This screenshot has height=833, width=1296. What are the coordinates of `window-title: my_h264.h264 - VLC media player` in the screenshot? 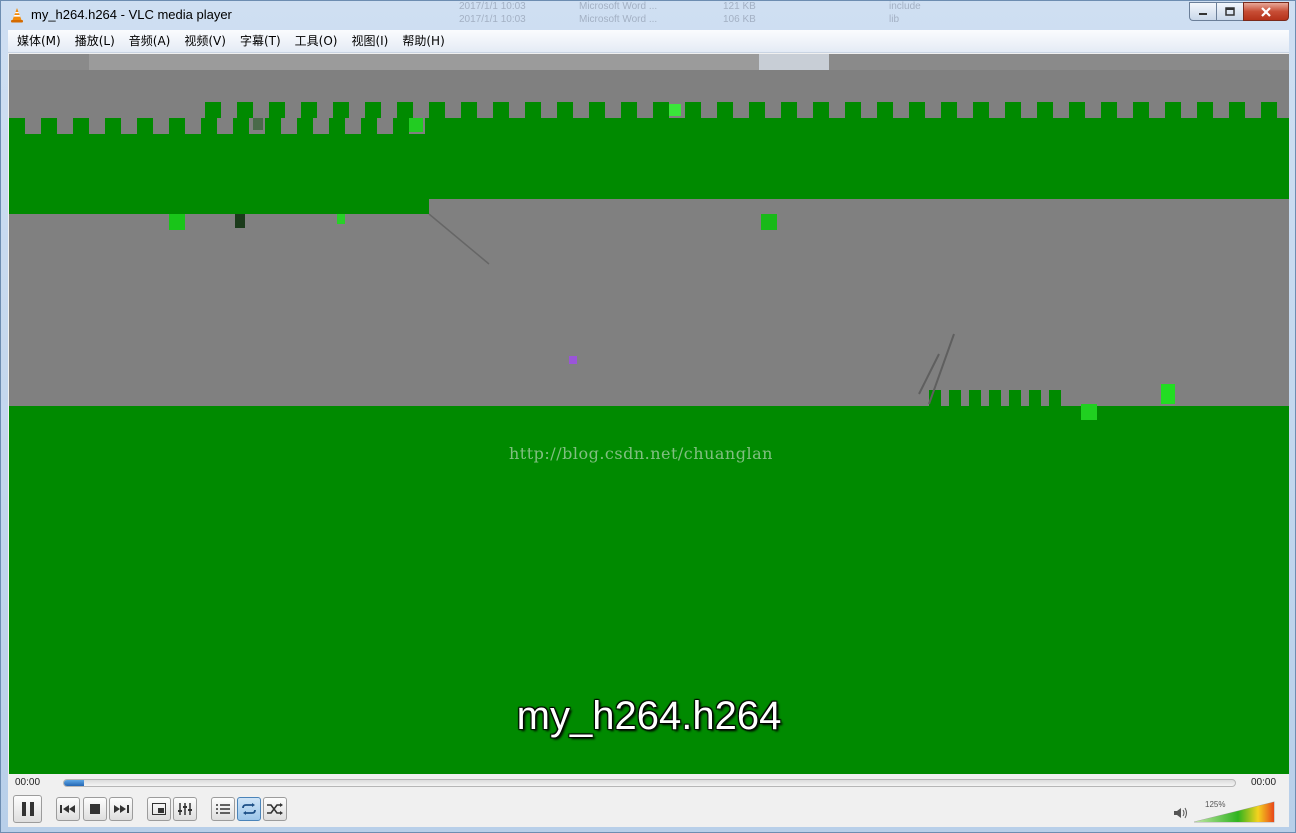 It's located at (131, 14).